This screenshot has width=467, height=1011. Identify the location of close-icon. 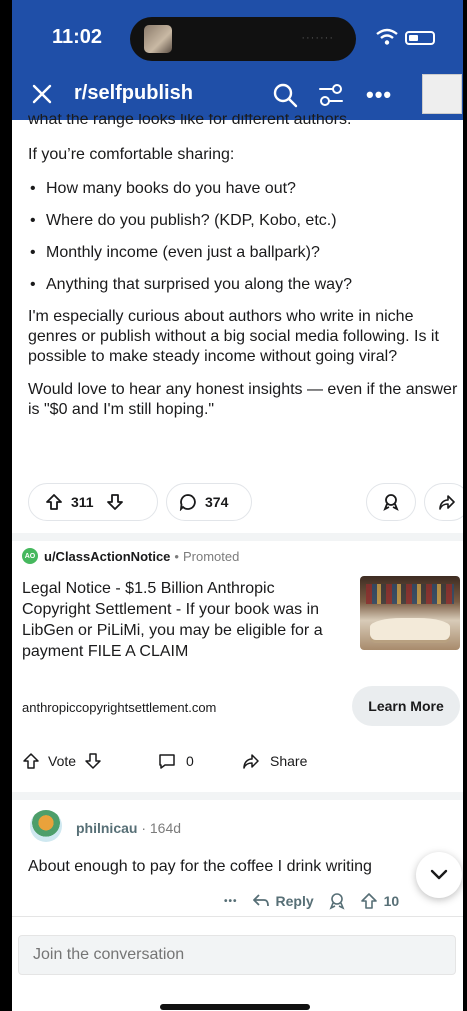
(42, 94).